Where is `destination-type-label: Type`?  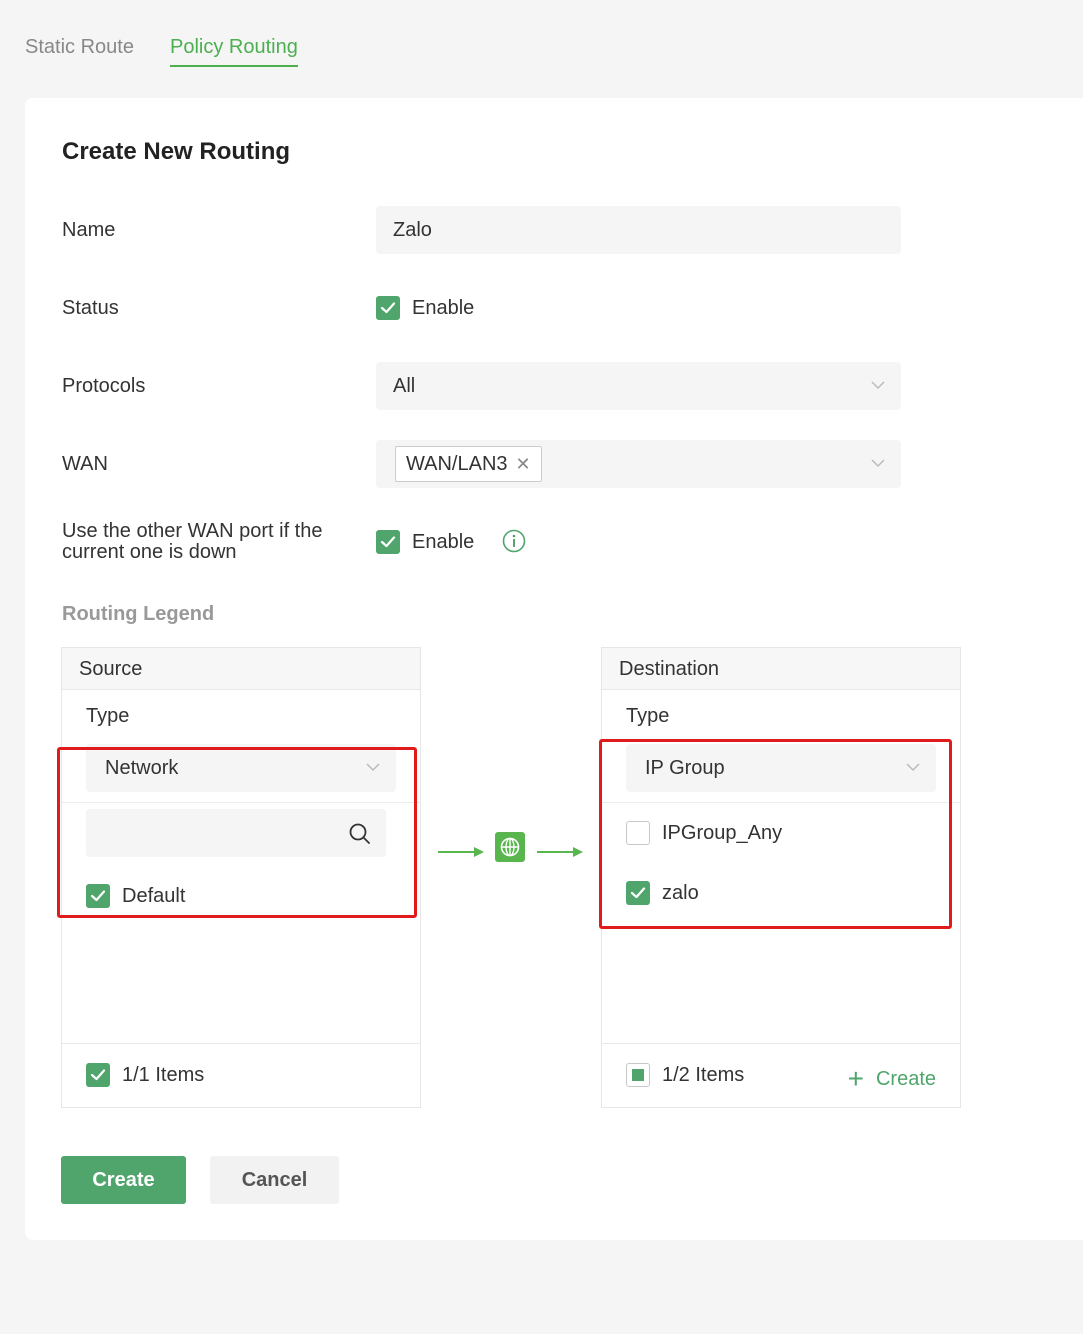 destination-type-label: Type is located at coordinates (648, 716).